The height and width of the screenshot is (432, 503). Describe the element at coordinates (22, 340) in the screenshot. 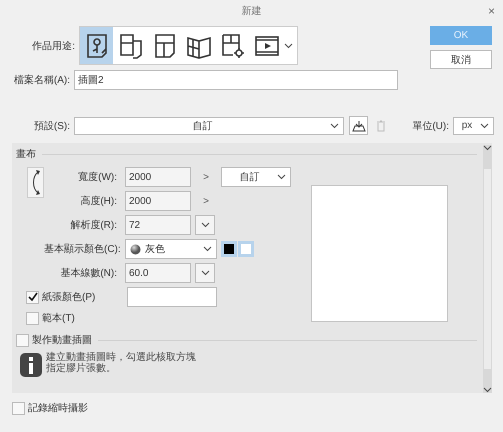

I see `animation-checkbox` at that location.